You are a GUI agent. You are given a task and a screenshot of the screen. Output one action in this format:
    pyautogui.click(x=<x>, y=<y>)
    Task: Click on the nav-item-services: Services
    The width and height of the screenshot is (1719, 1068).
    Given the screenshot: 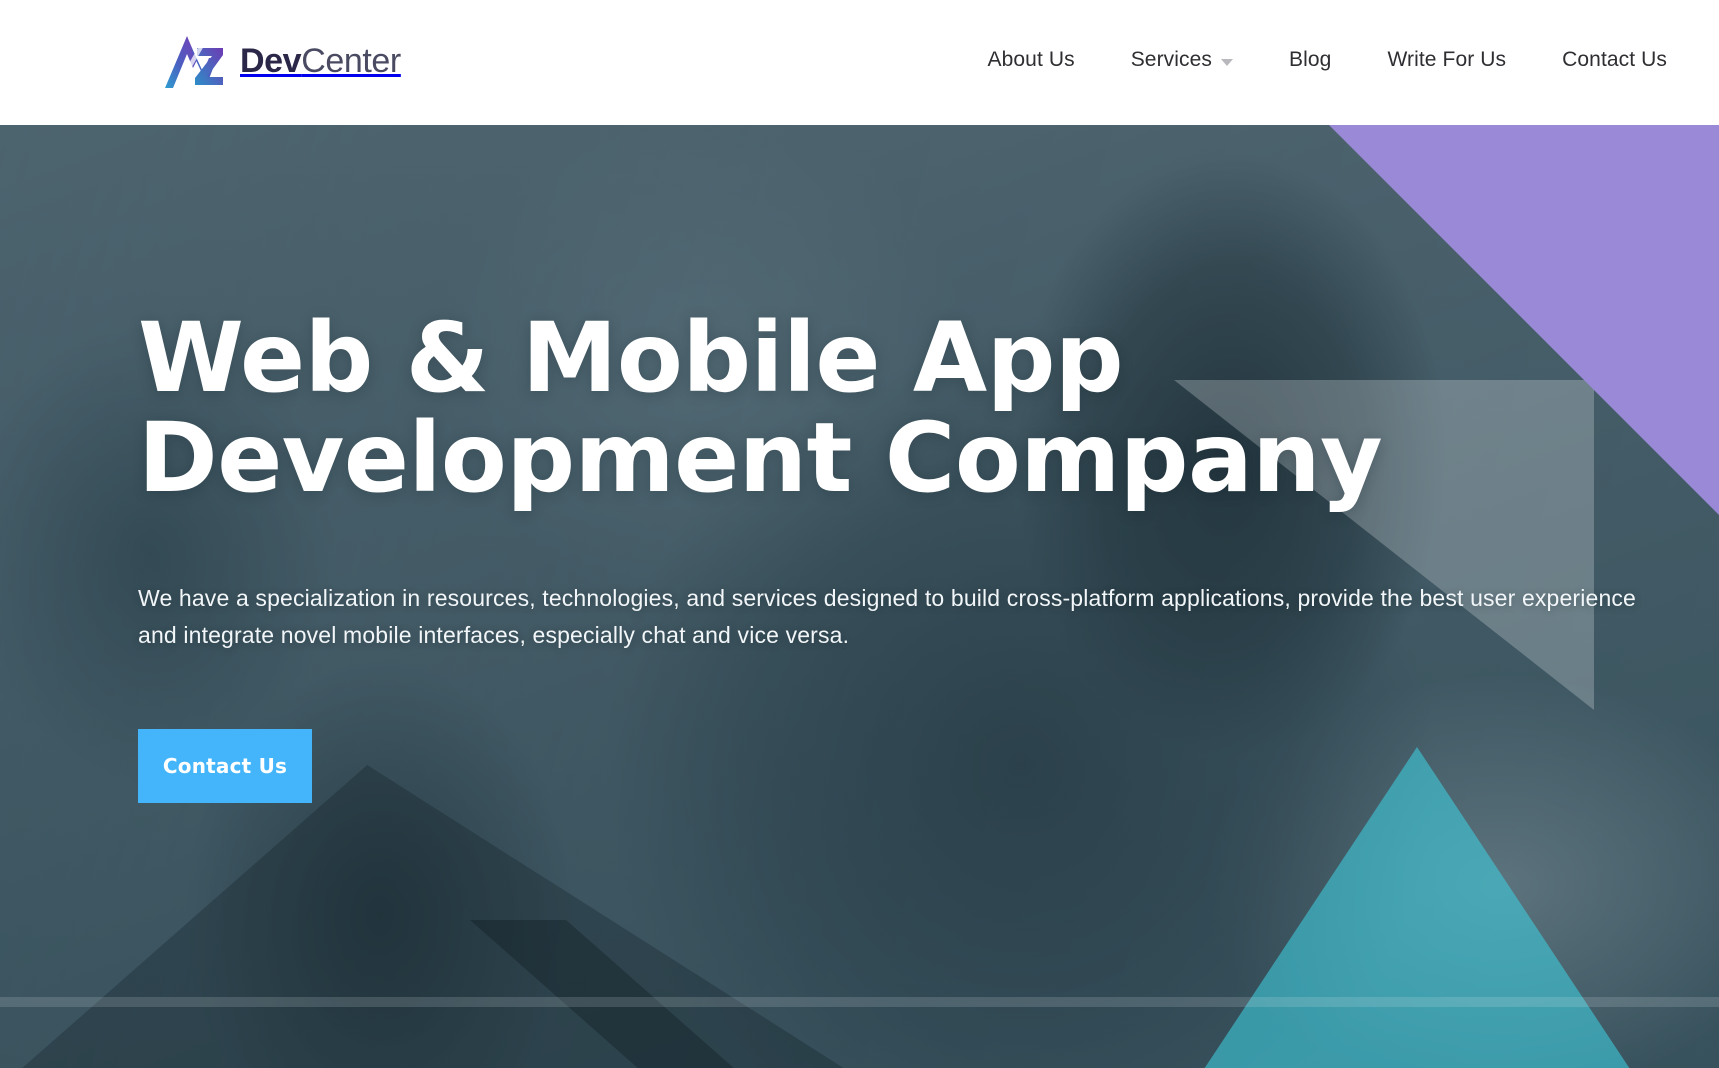 What is the action you would take?
    pyautogui.click(x=1182, y=60)
    